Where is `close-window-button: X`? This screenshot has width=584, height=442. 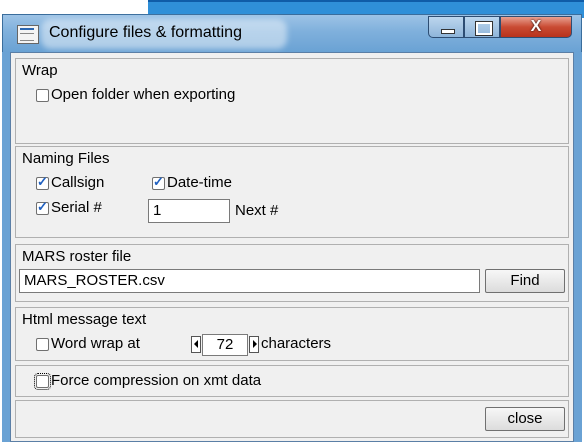
close-window-button: X is located at coordinates (536, 27).